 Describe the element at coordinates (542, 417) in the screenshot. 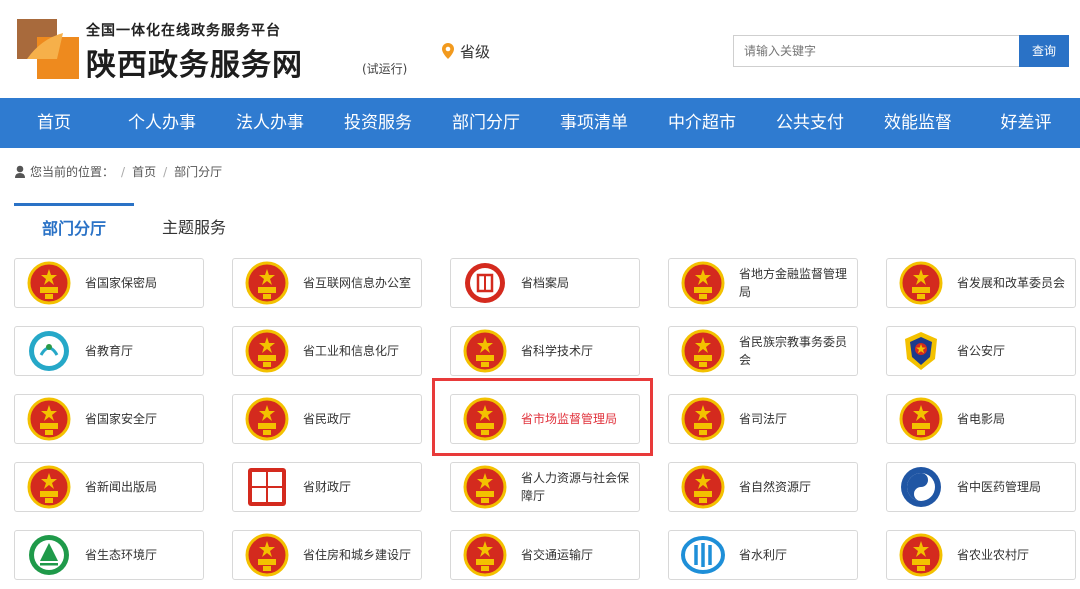

I see `highlight-annotation` at that location.